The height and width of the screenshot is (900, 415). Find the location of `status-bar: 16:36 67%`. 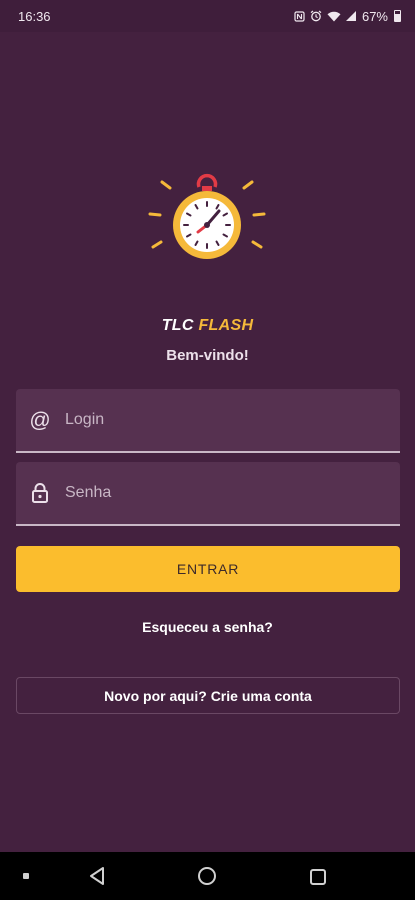

status-bar: 16:36 67% is located at coordinates (207, 16).